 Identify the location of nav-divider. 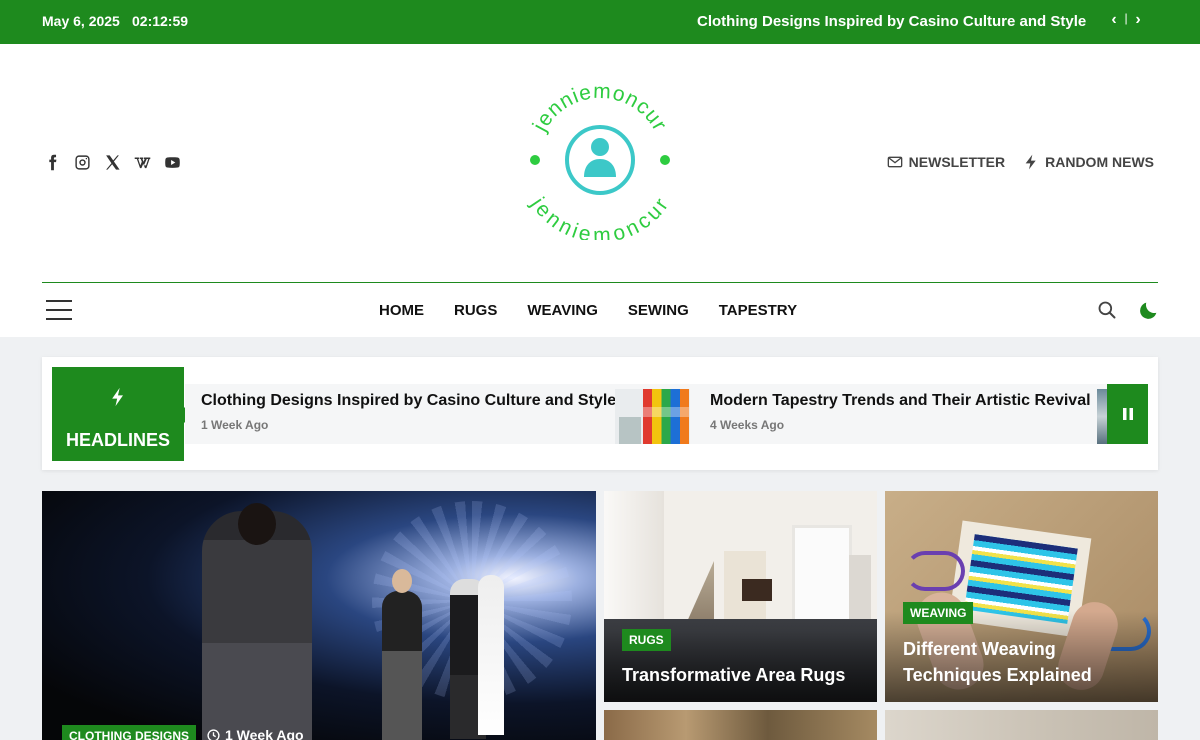
(600, 282).